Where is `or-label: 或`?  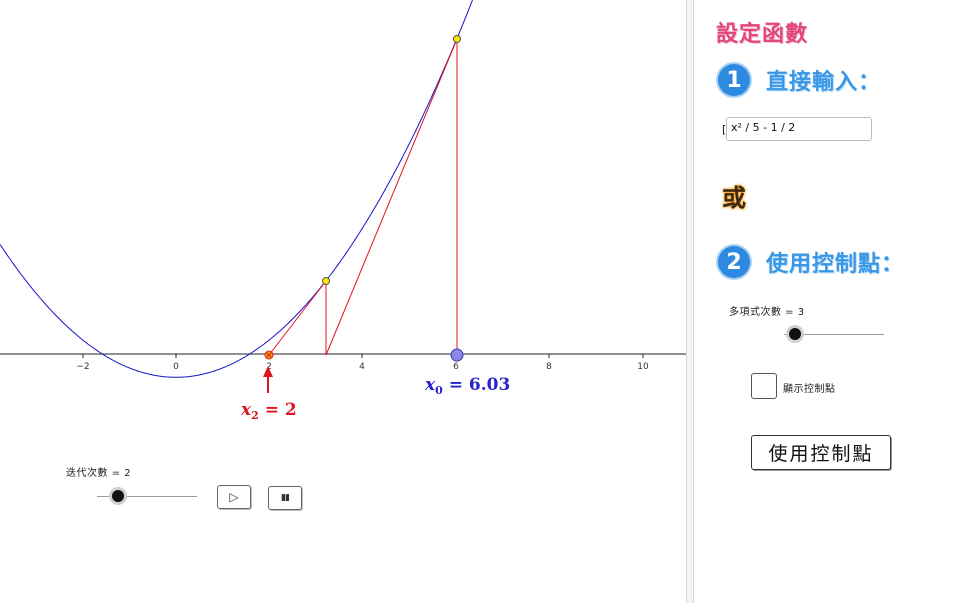 or-label: 或 is located at coordinates (734, 198).